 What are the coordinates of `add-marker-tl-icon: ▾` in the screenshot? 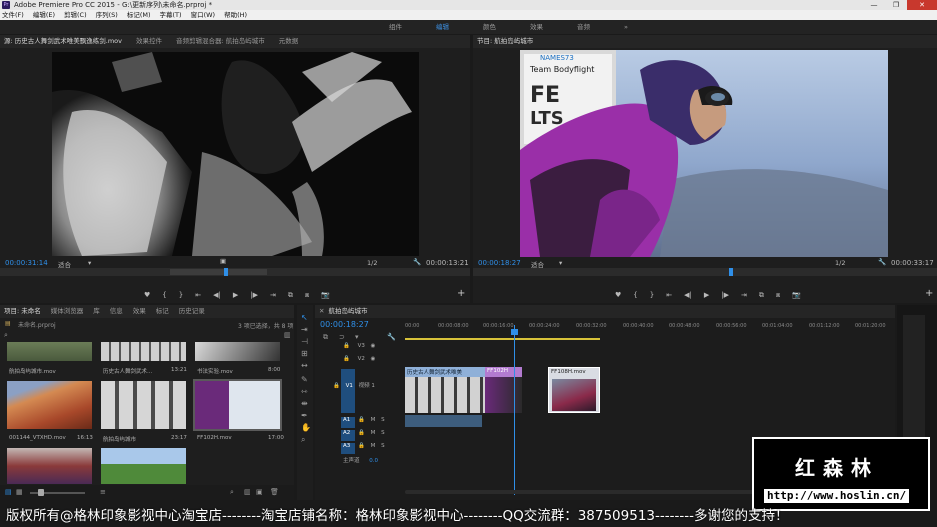 It's located at (357, 337).